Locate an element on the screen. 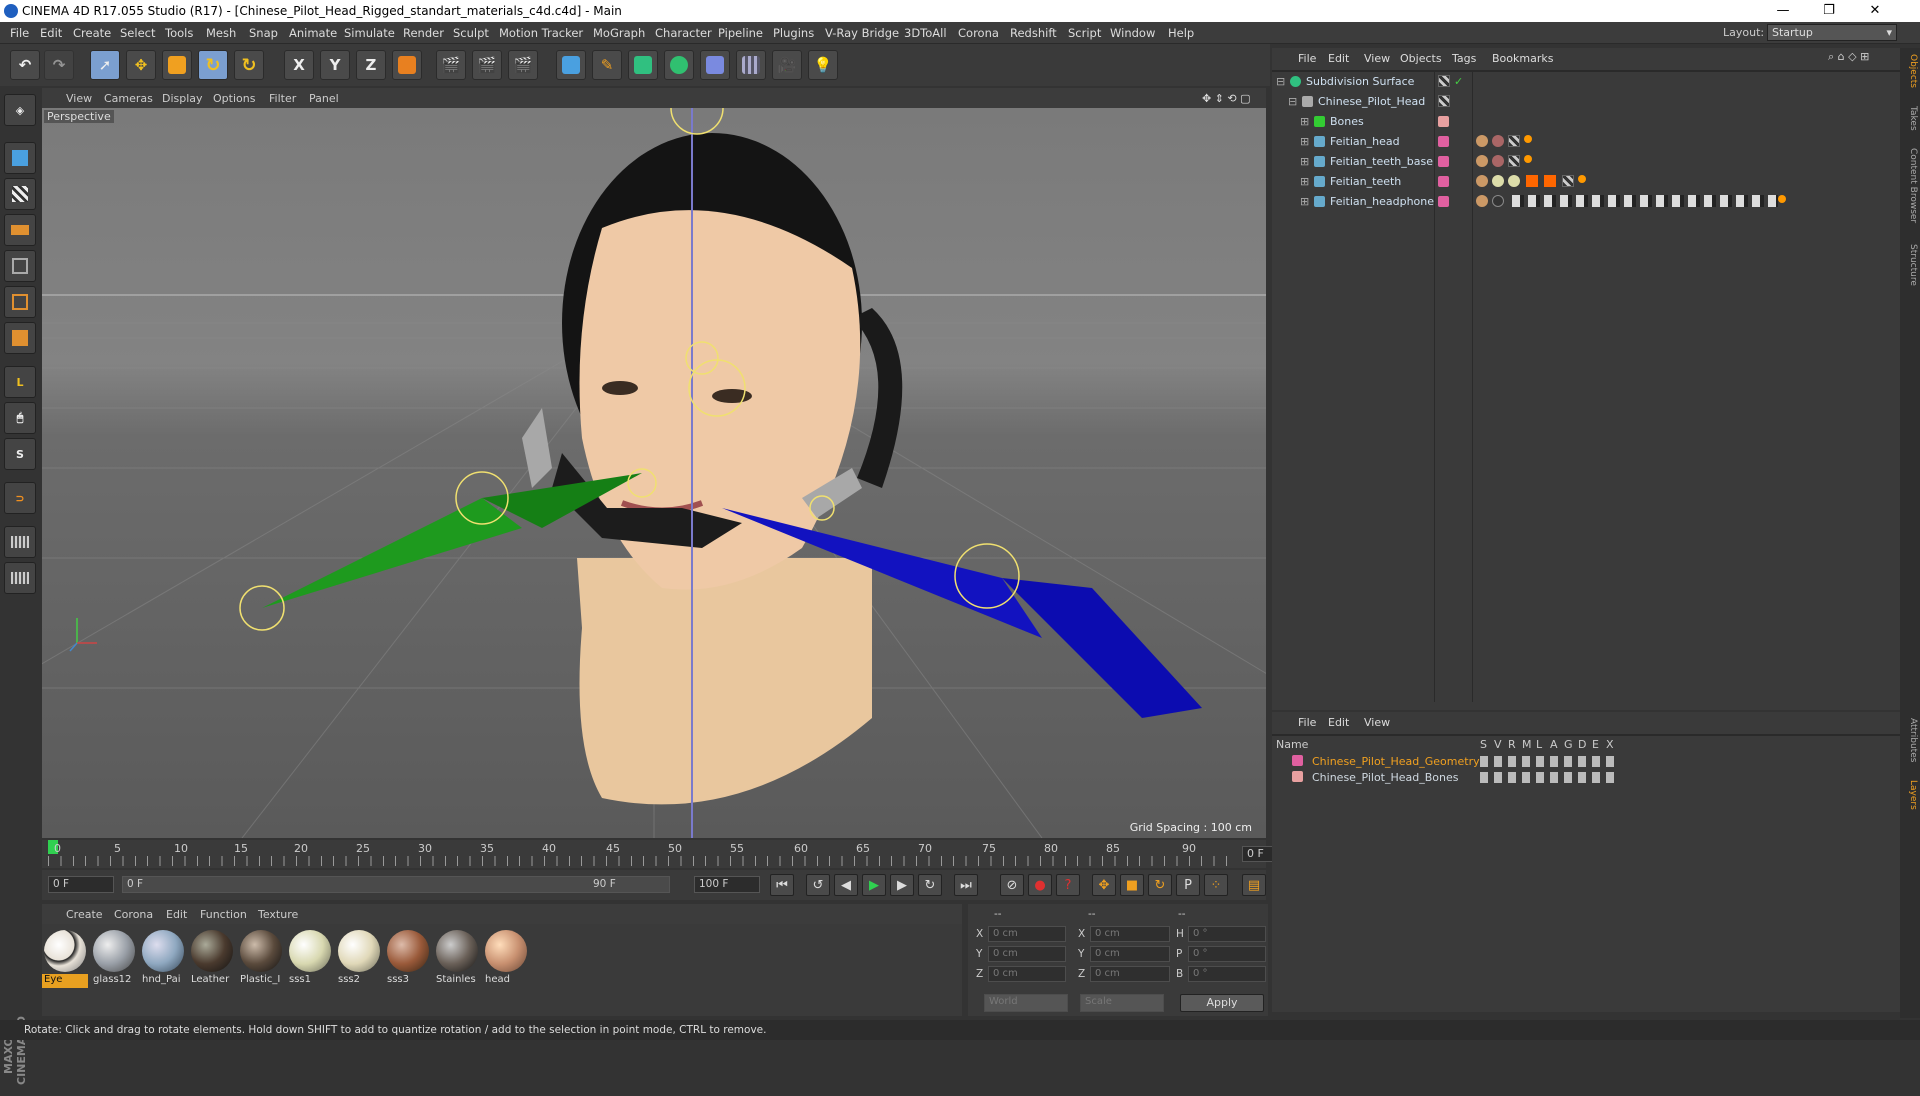  autokey-button: ? is located at coordinates (1068, 885).